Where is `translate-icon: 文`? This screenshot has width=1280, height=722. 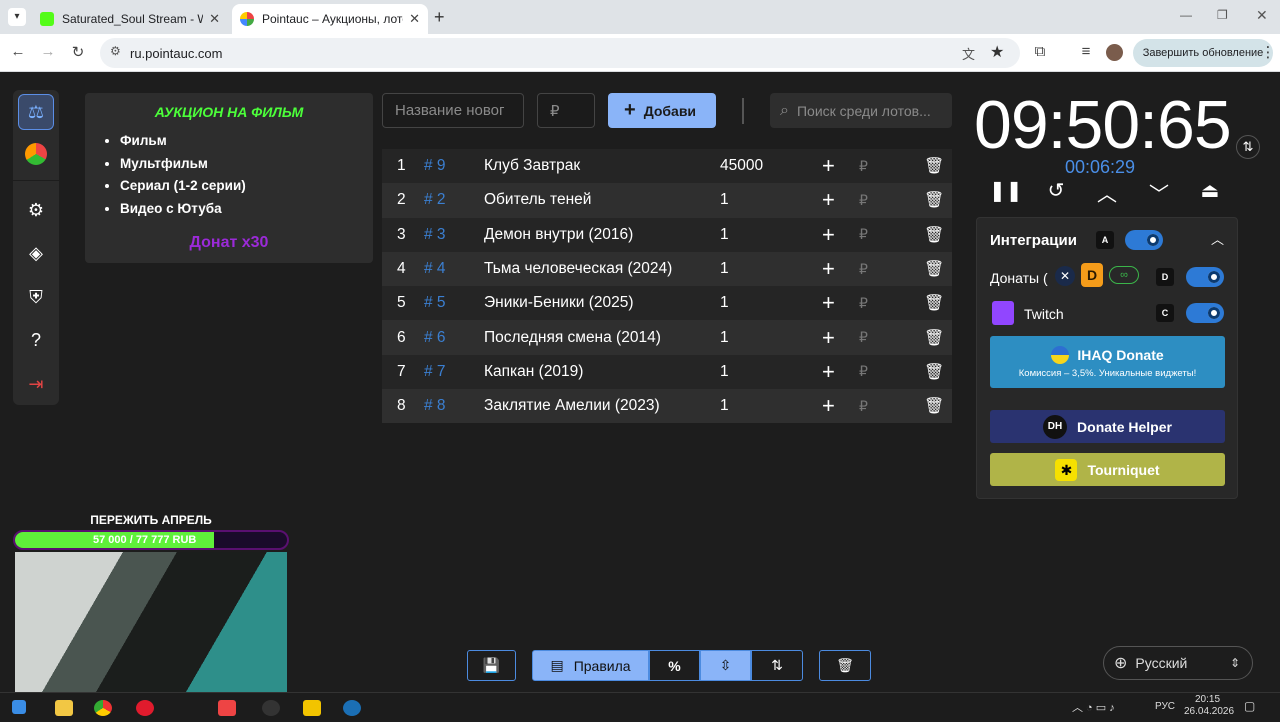
translate-icon: 文 is located at coordinates (968, 53).